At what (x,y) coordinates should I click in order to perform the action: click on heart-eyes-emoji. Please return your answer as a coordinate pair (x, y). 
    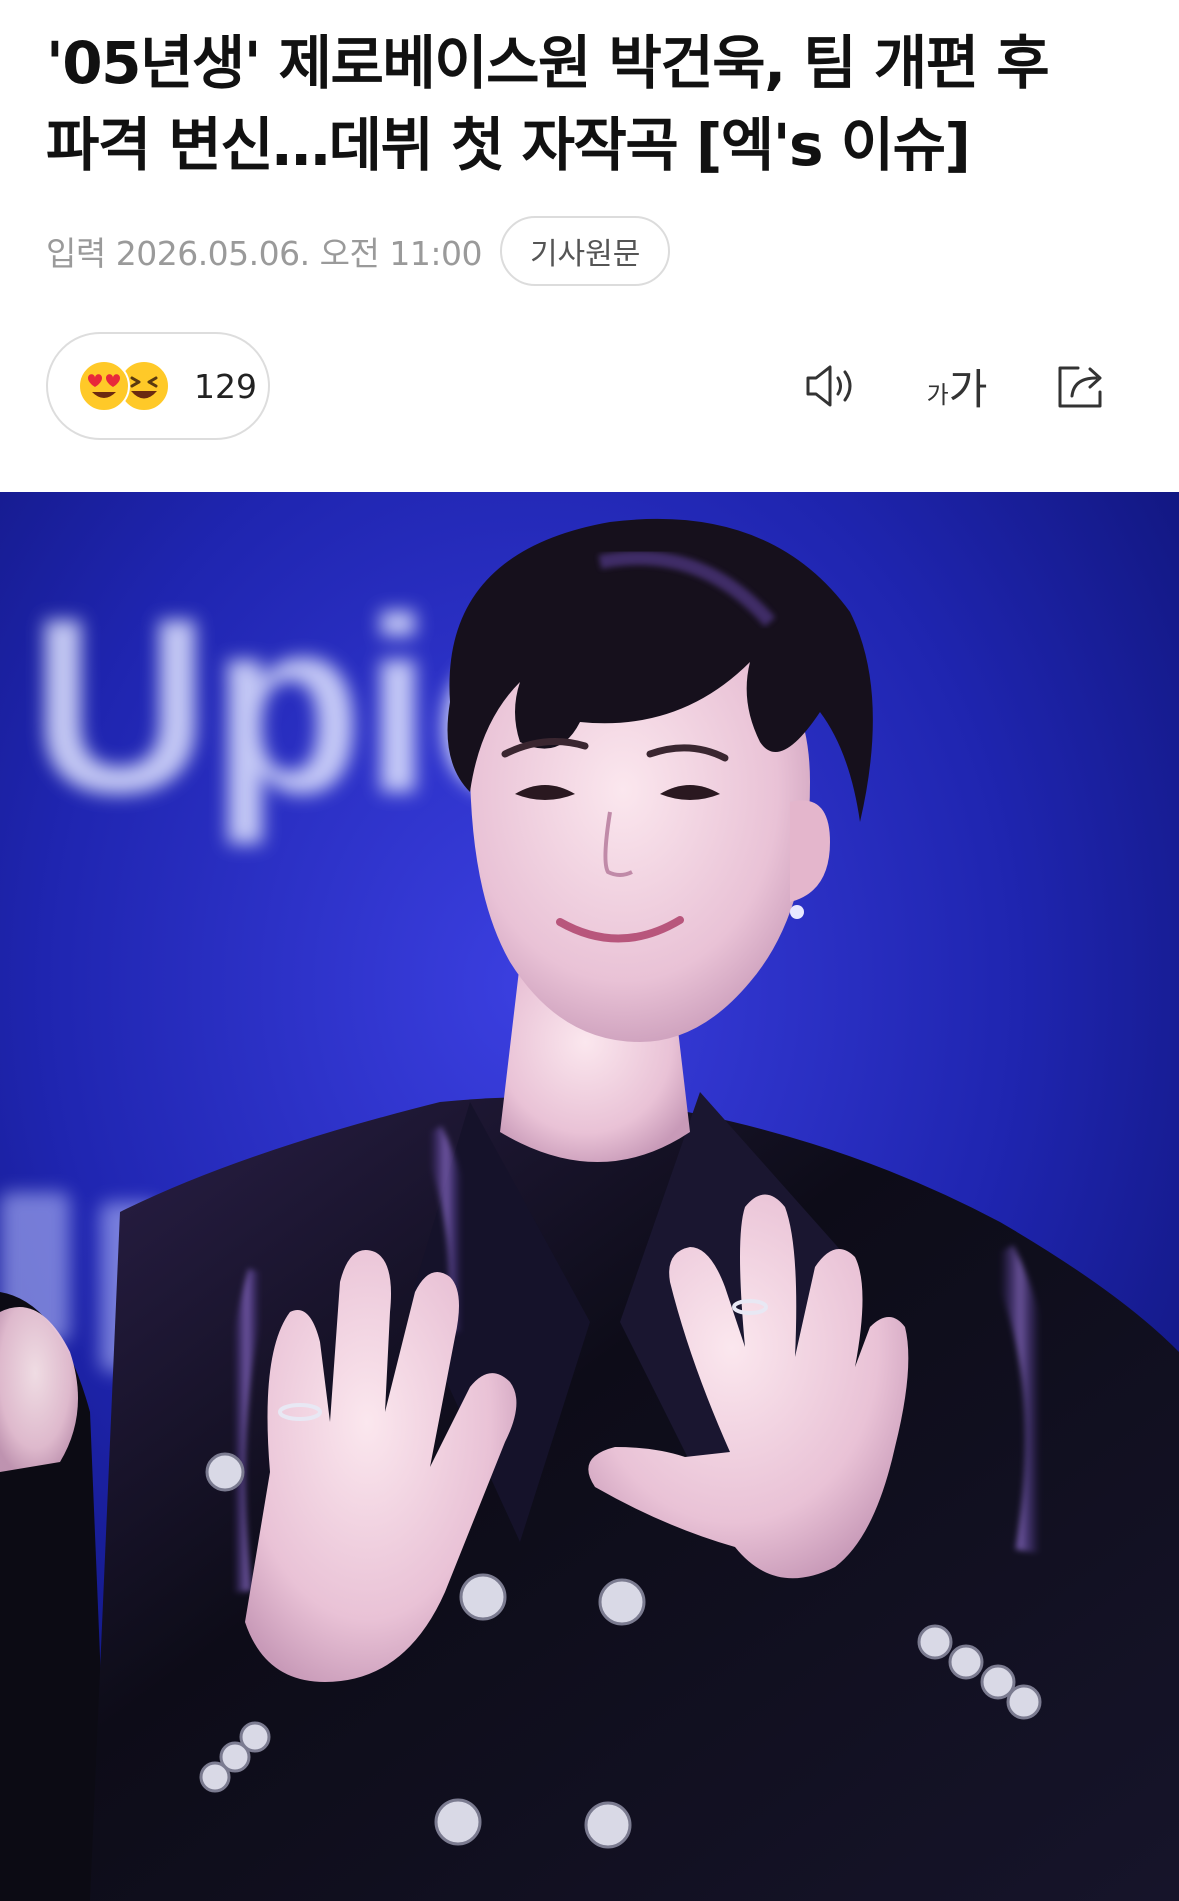
    Looking at the image, I should click on (104, 386).